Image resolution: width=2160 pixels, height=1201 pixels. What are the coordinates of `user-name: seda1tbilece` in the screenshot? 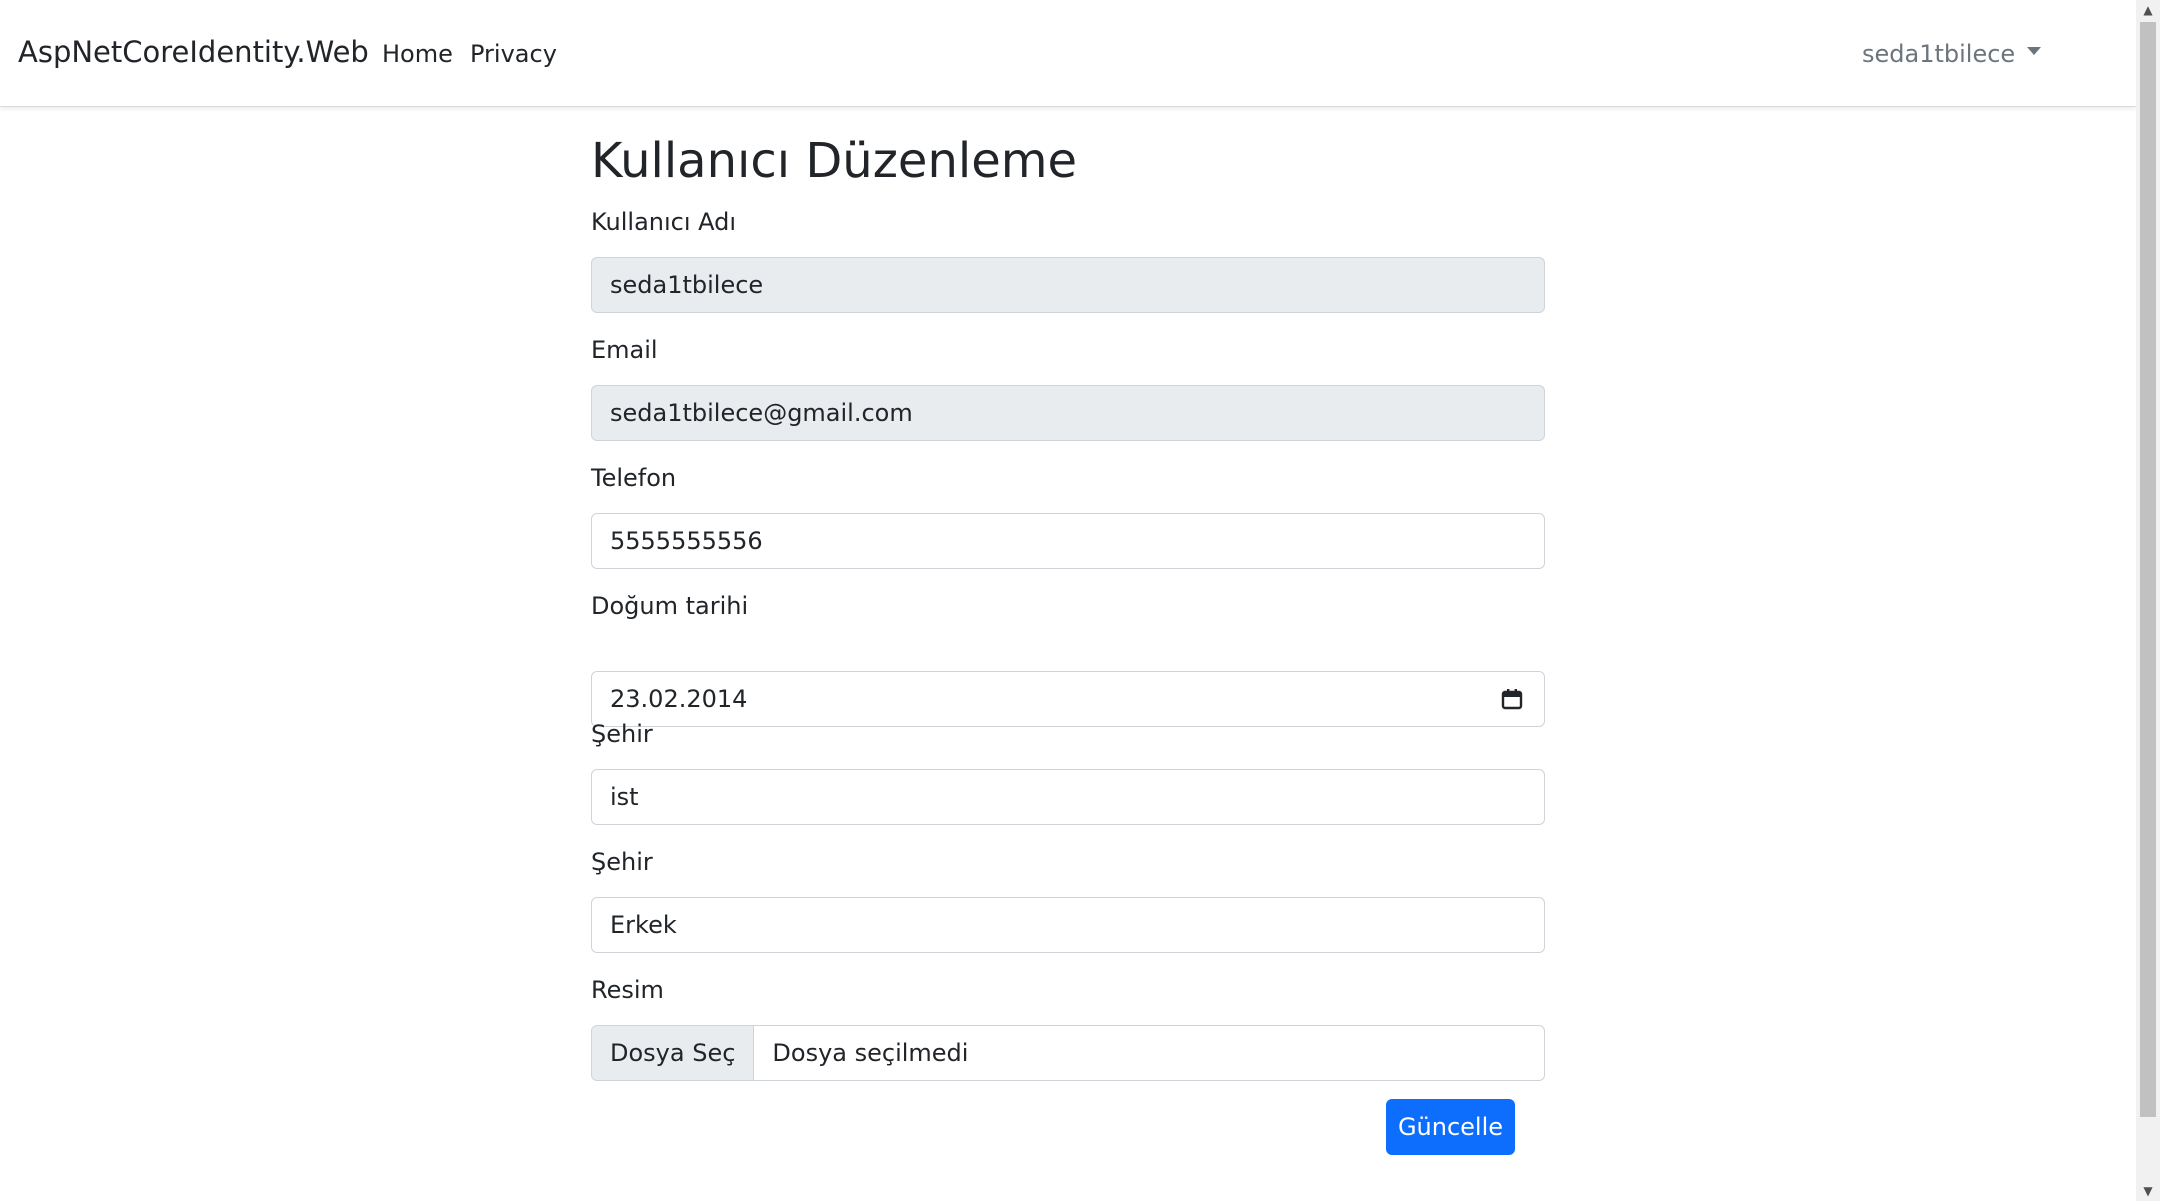 It's located at (1939, 54).